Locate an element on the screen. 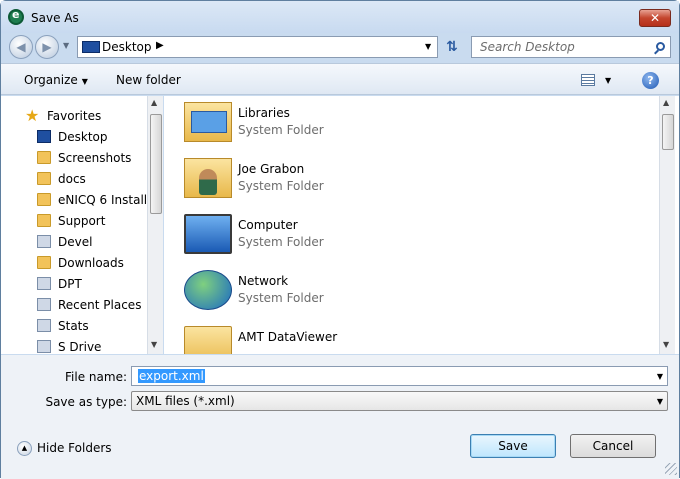 The width and height of the screenshot is (680, 479). file-name-value: export.xml is located at coordinates (171, 376).